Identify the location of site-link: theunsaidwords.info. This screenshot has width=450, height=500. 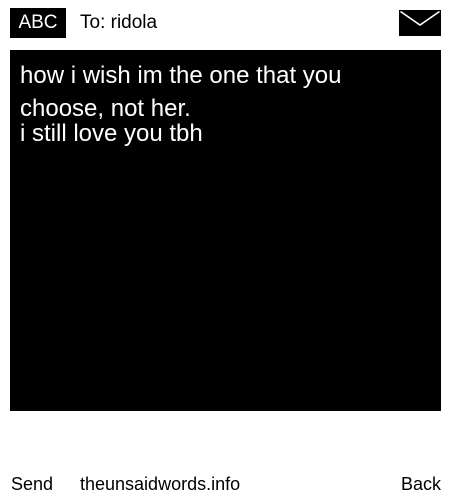
(160, 484).